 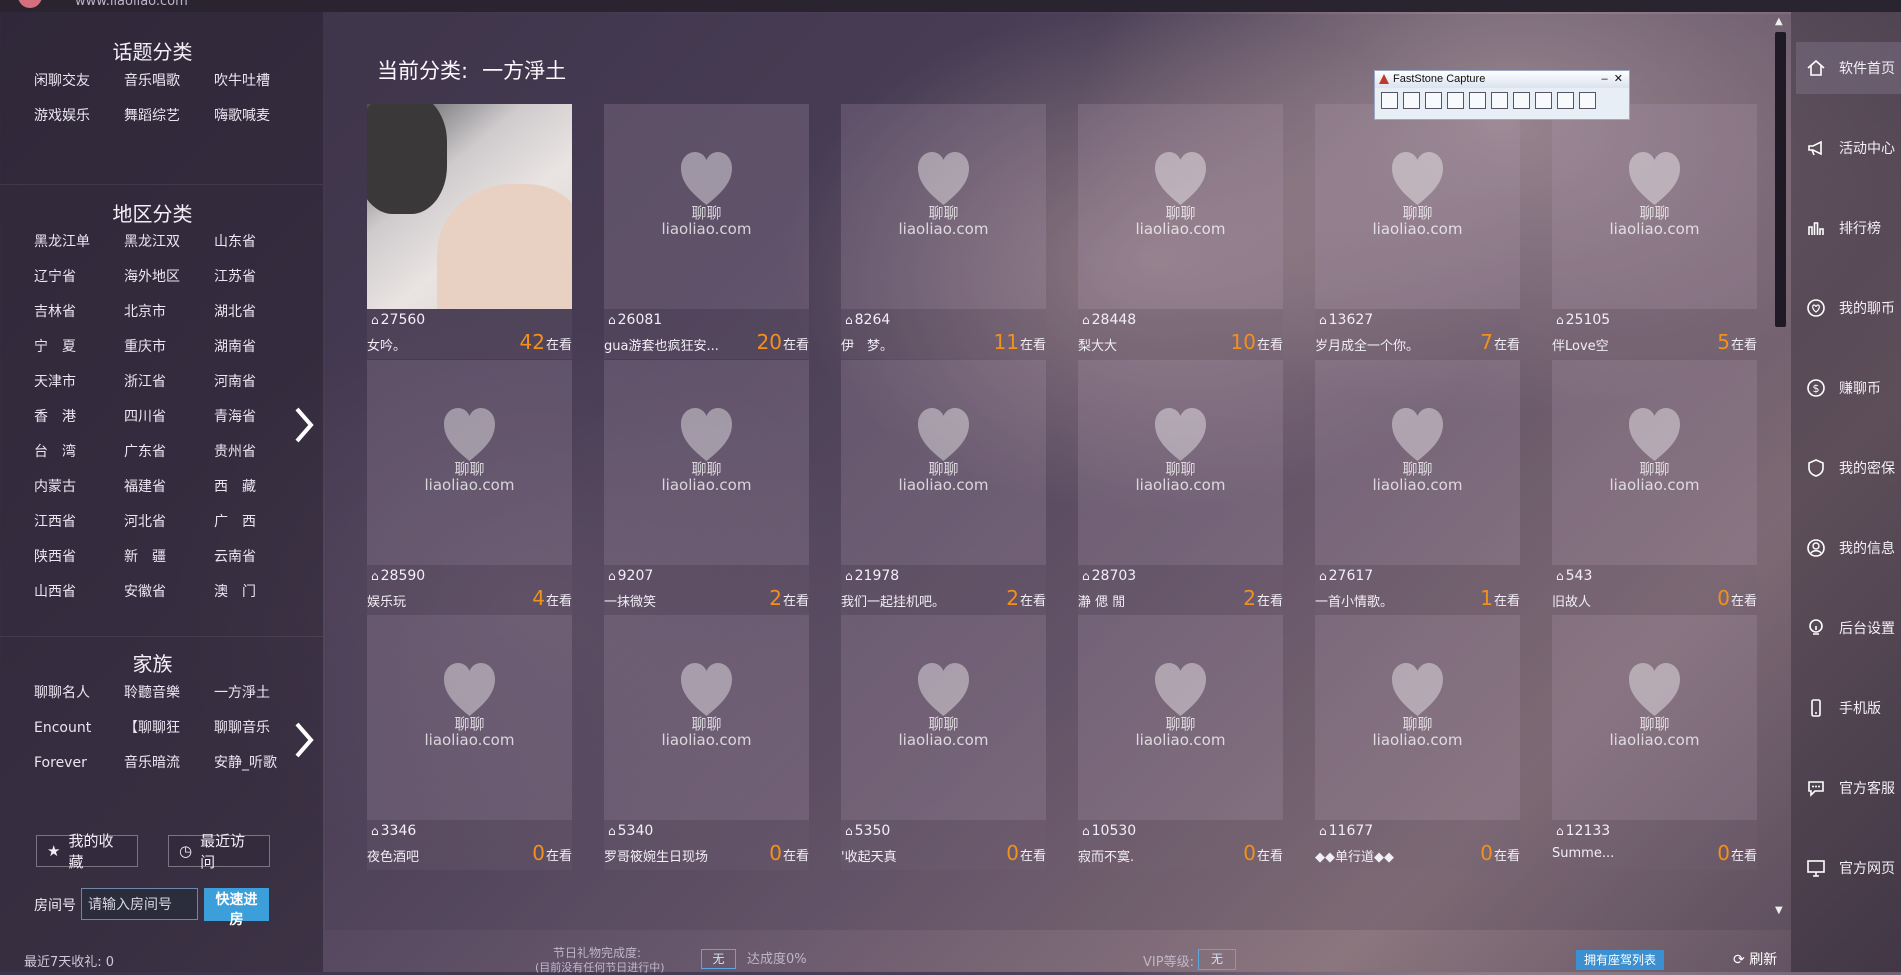 I want to click on nav-item: 后台设置, so click(x=1848, y=628).